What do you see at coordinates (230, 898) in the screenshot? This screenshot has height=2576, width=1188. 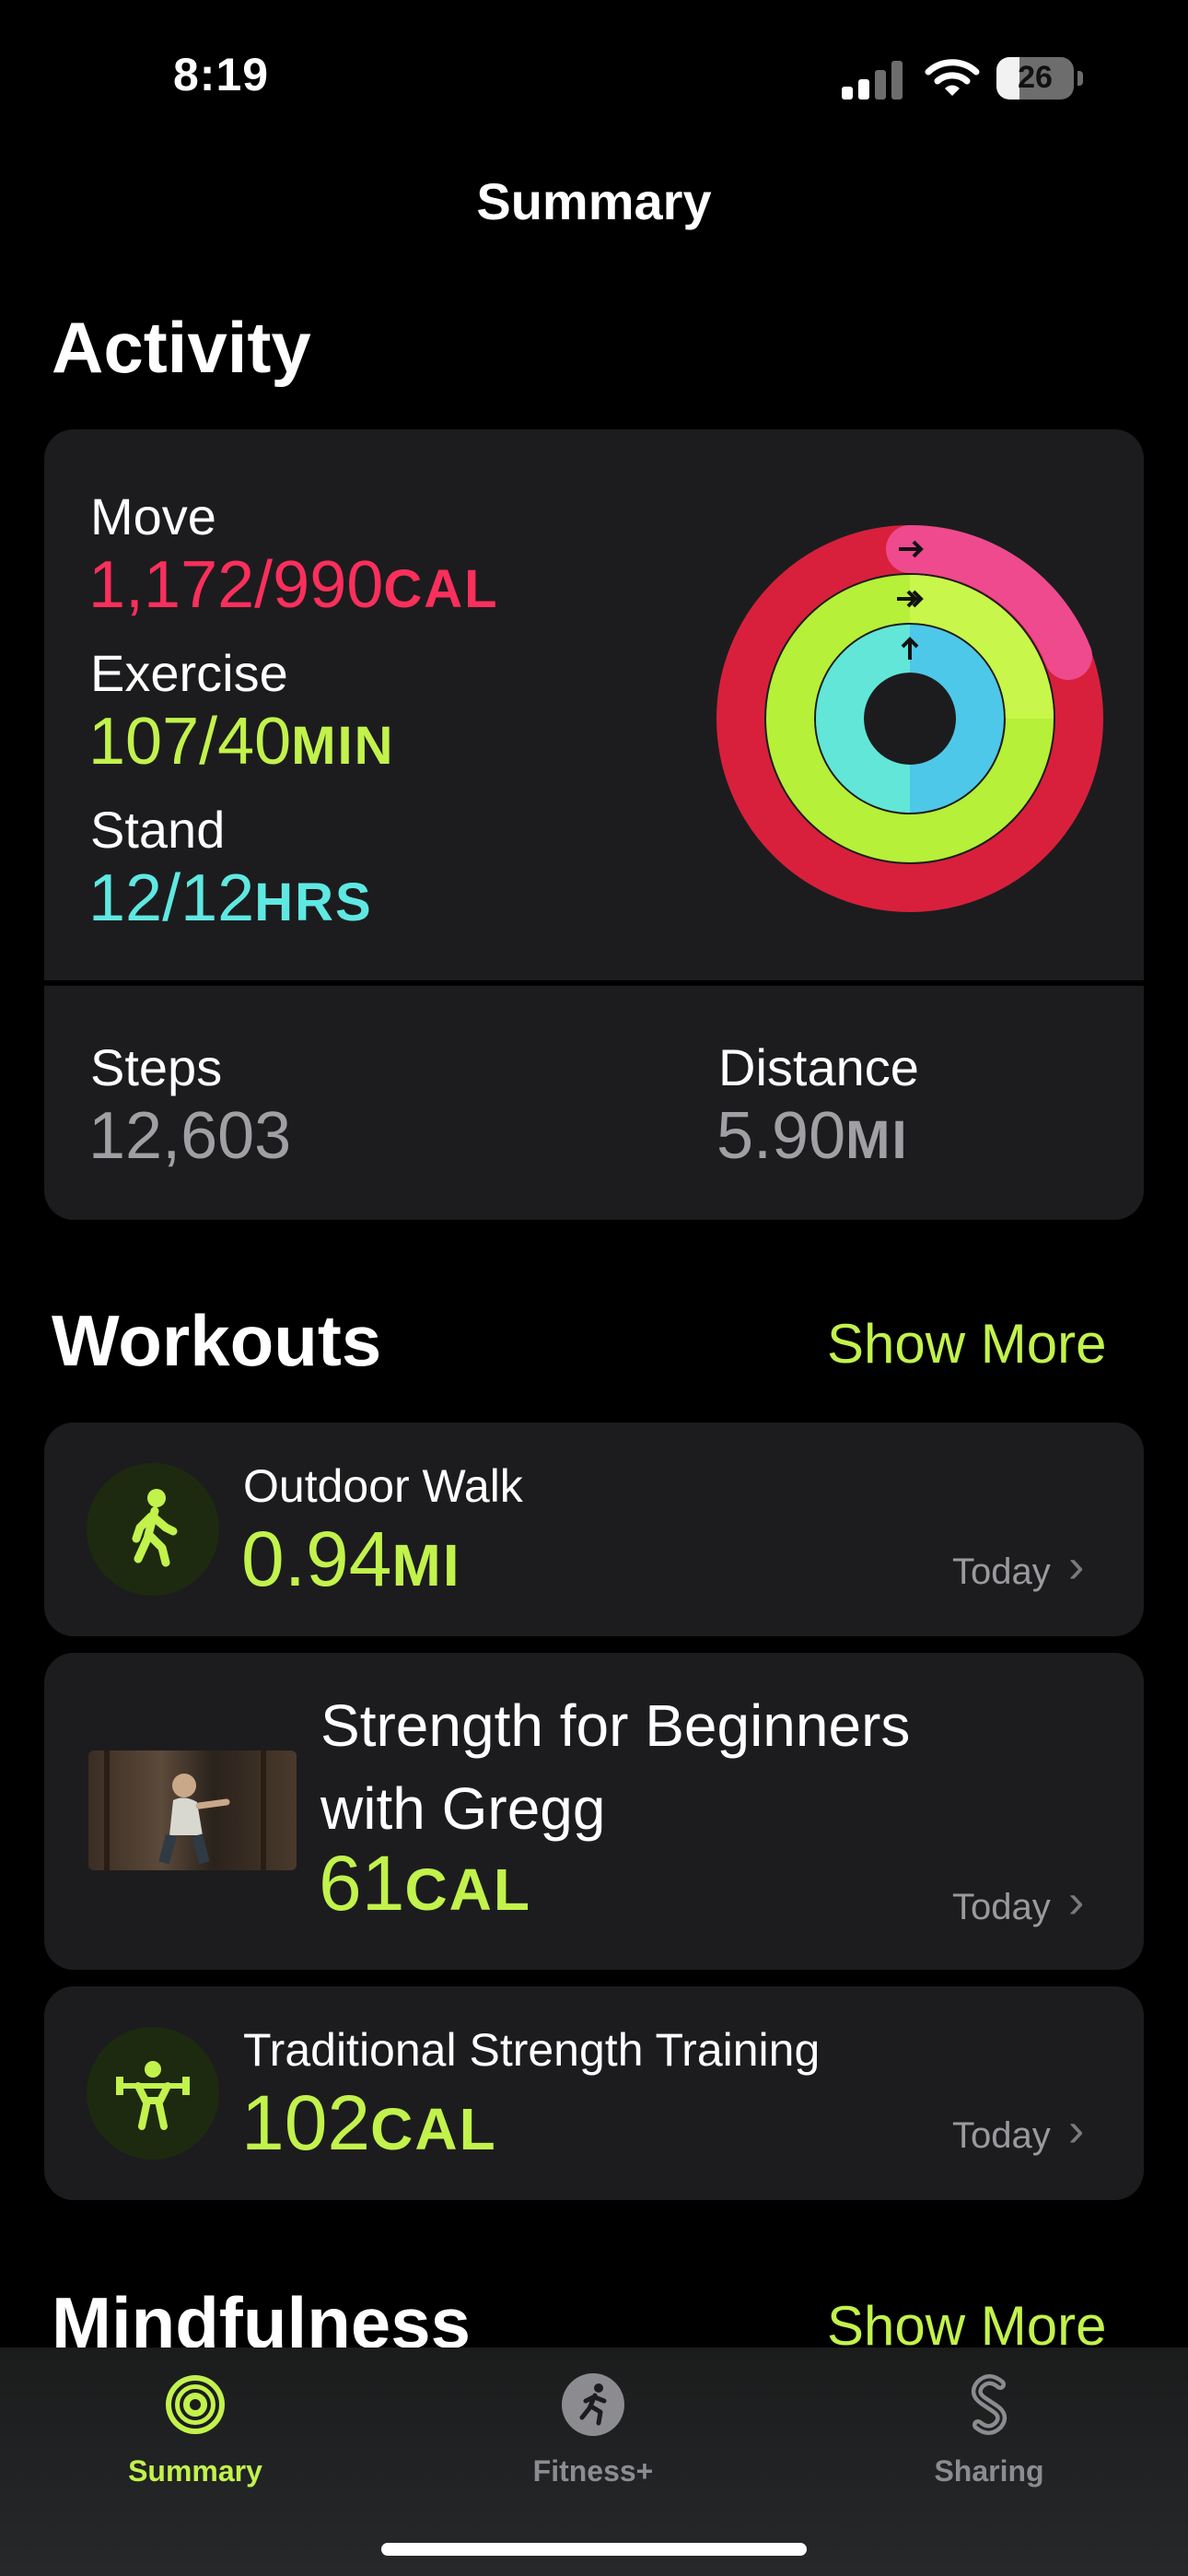 I see `stand-value: 12/12HRS` at bounding box center [230, 898].